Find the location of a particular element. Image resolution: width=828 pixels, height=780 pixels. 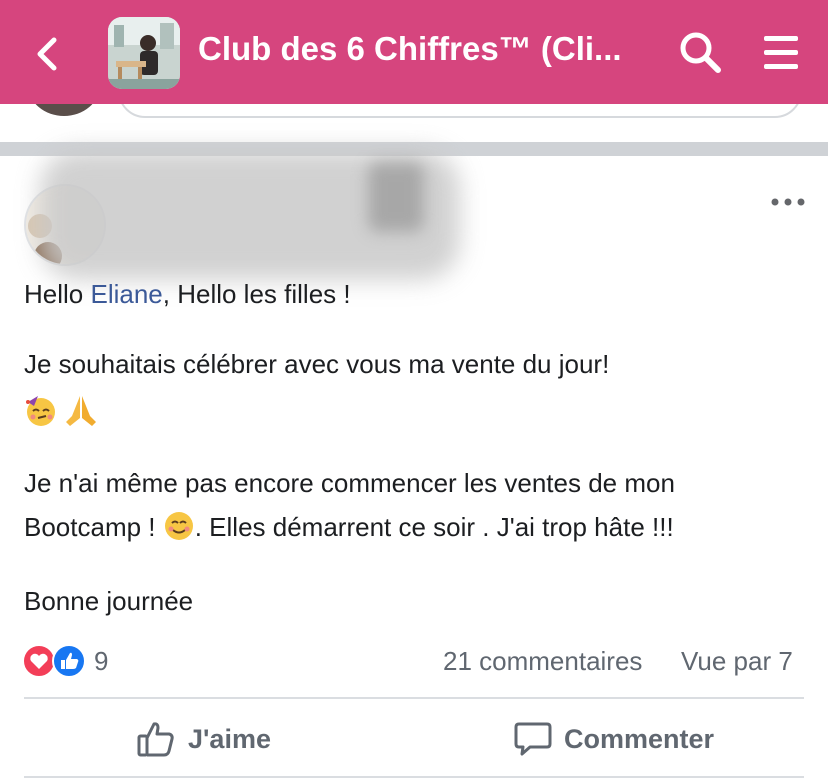

bootcamp-prefix: Bootcamp ! is located at coordinates (93, 527).